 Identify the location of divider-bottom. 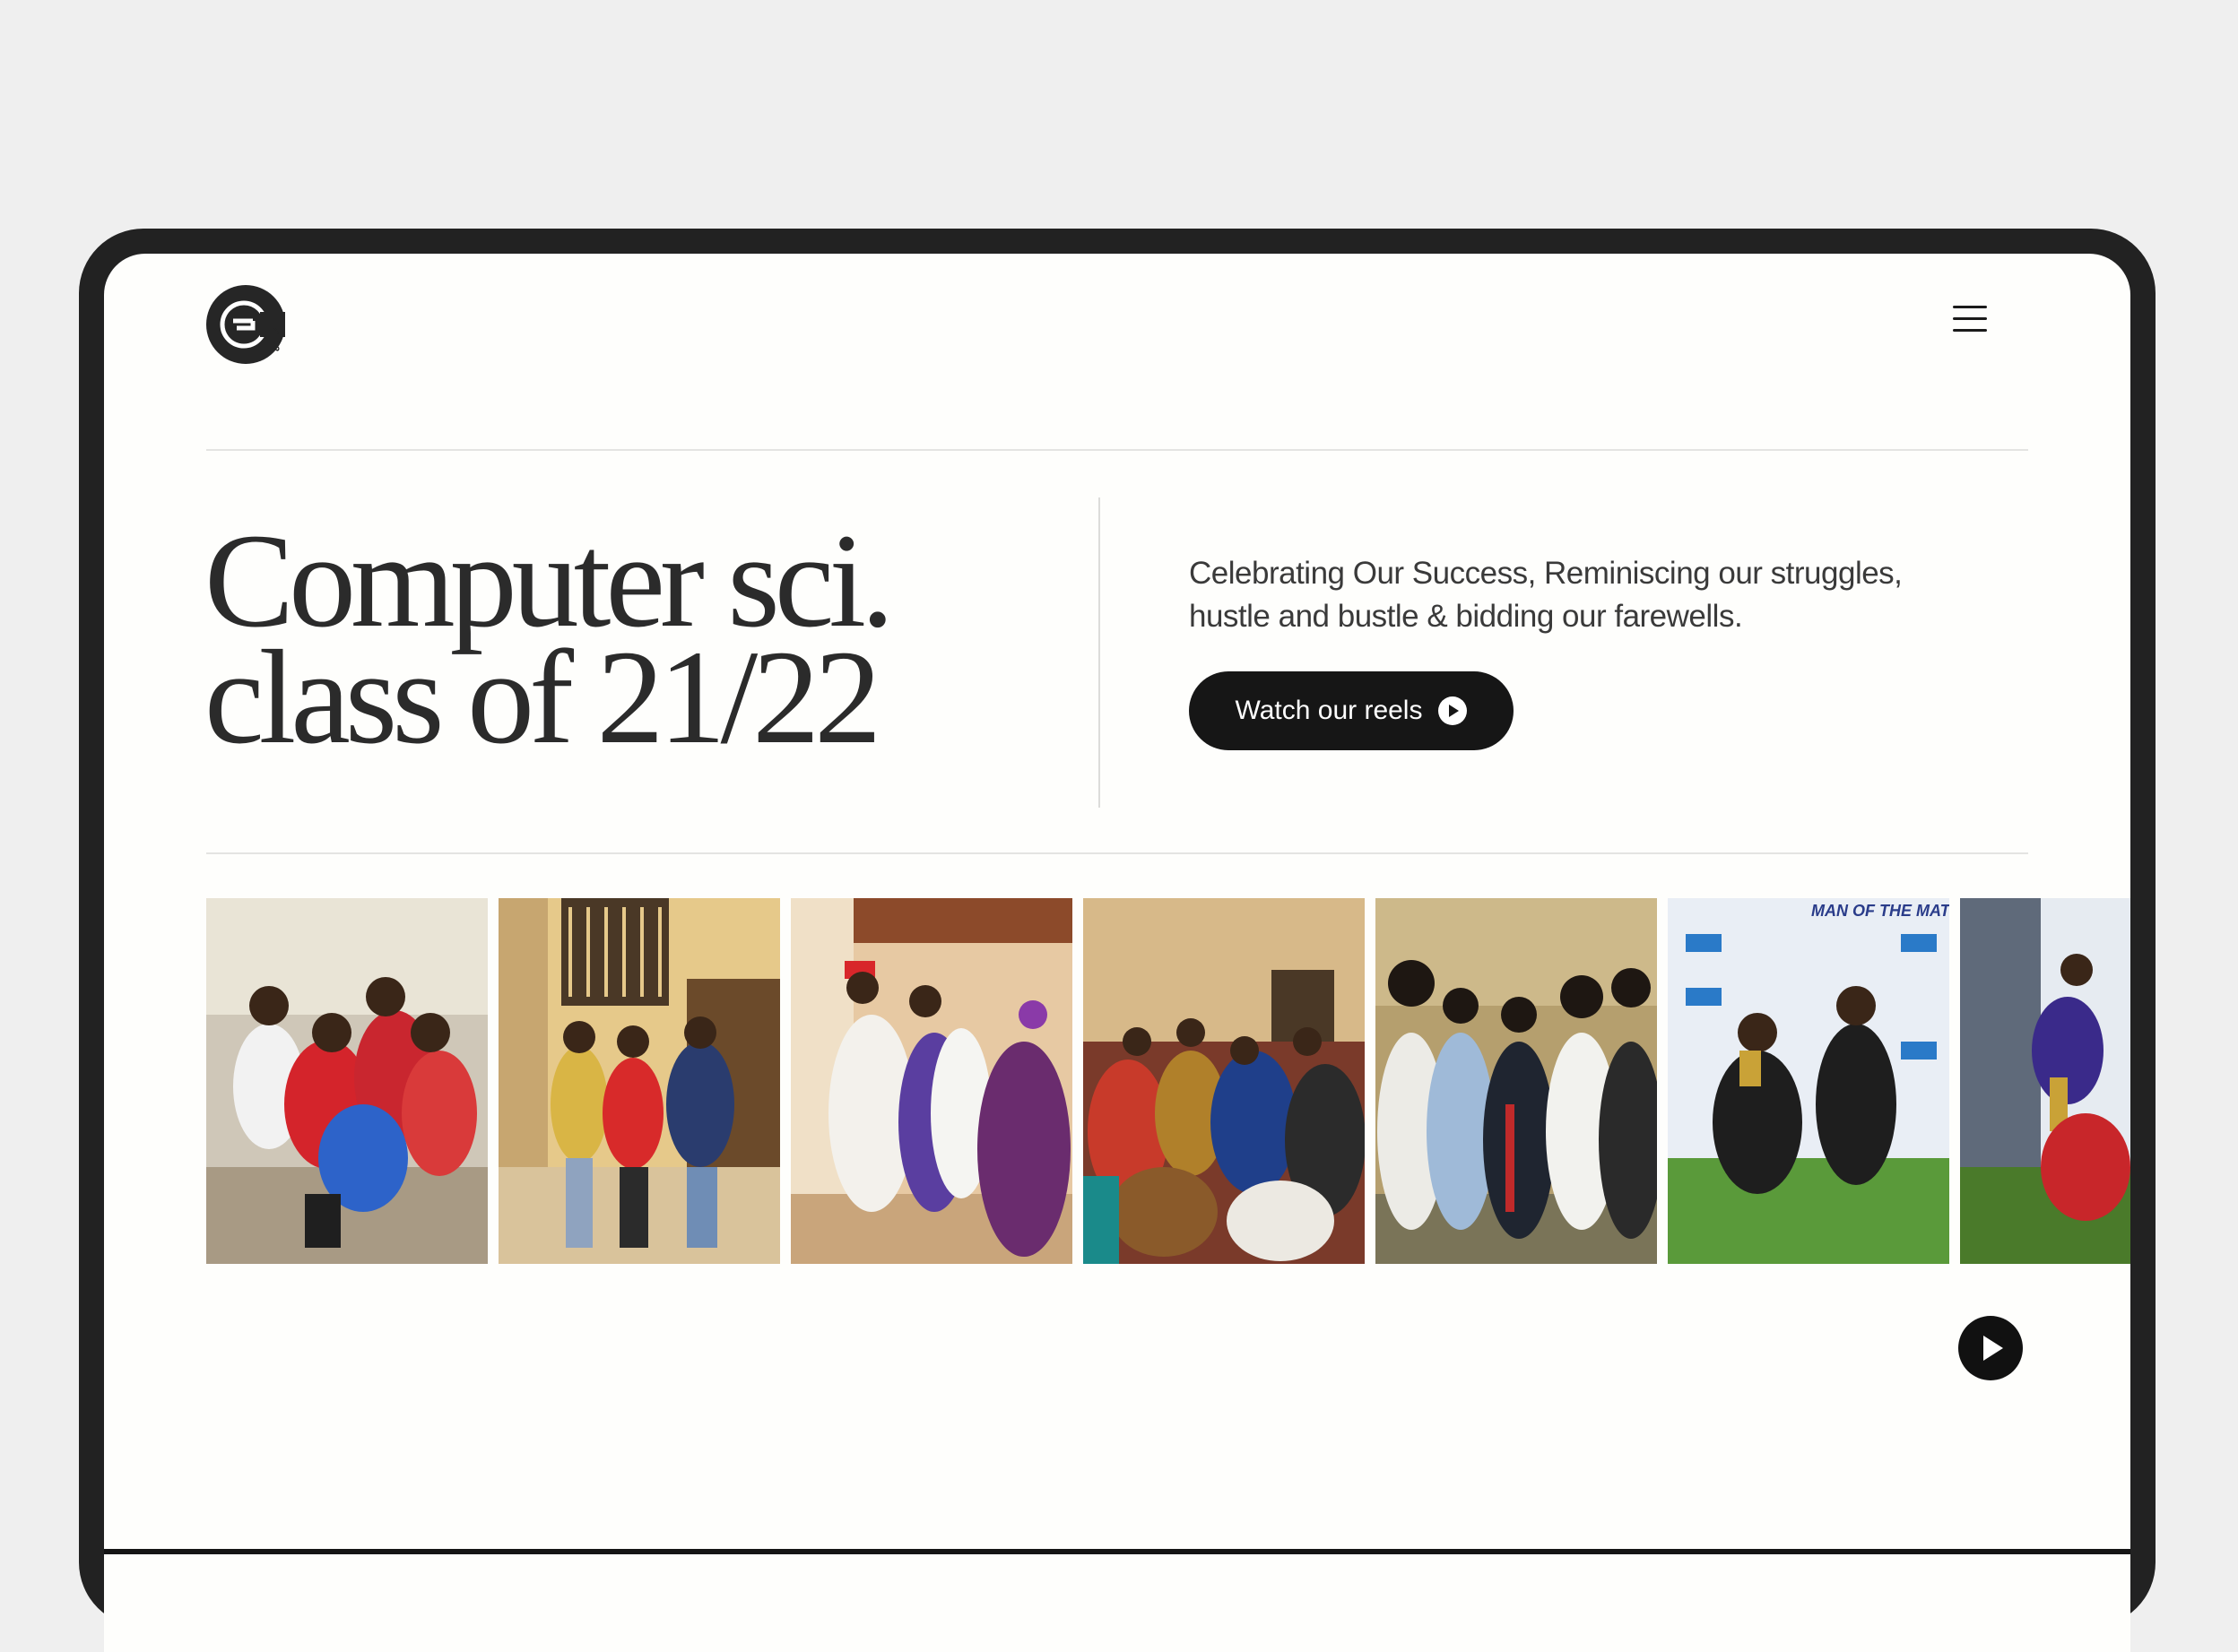
(1117, 853).